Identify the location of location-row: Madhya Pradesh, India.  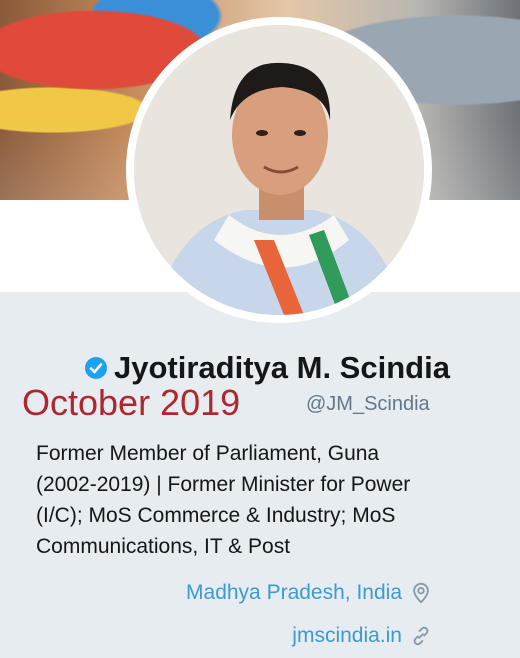
(309, 593).